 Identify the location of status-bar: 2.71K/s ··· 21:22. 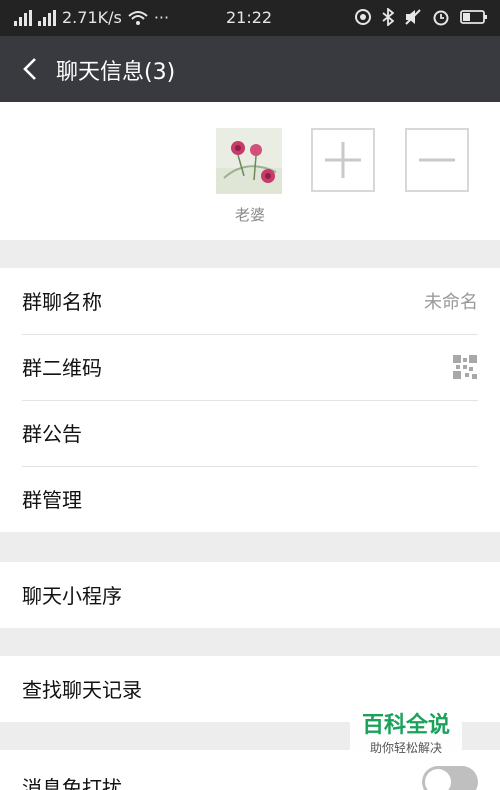
(250, 18).